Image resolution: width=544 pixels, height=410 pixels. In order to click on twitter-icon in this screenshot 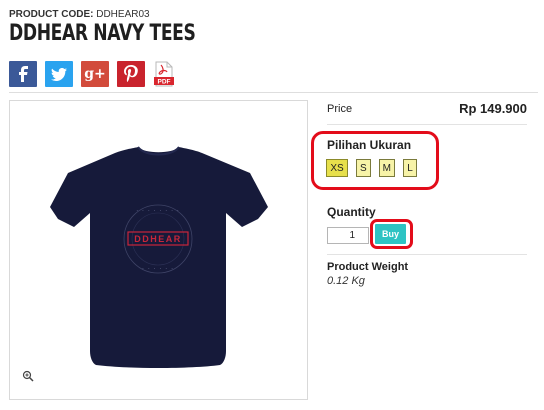, I will do `click(59, 74)`.